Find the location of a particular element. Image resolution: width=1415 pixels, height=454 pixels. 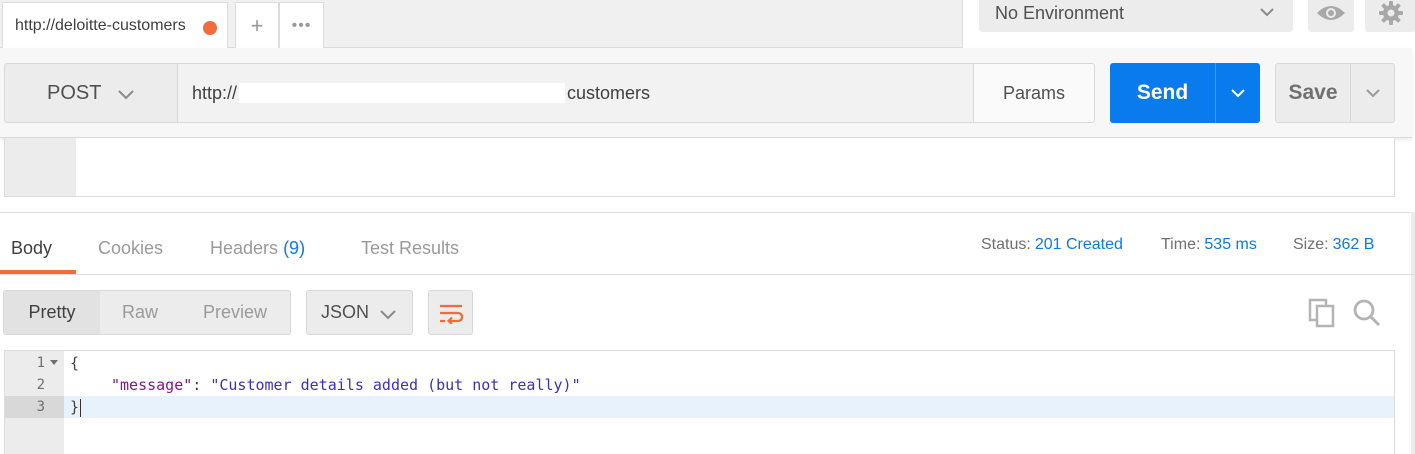

format-label: JSON is located at coordinates (345, 312).